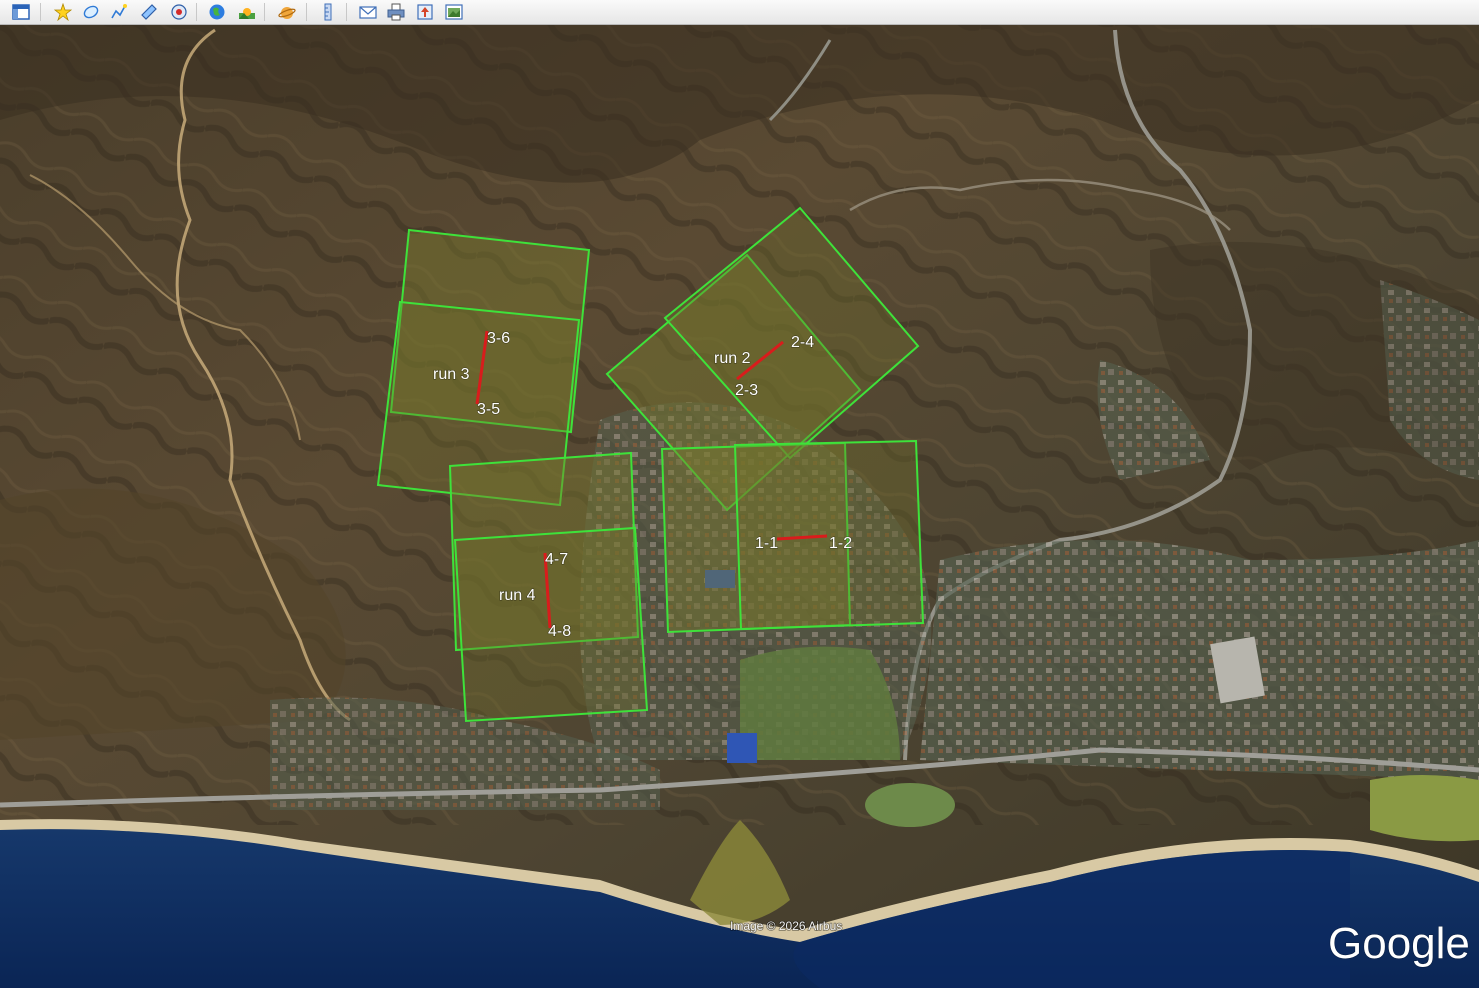 The height and width of the screenshot is (988, 1479). I want to click on email-button, so click(368, 12).